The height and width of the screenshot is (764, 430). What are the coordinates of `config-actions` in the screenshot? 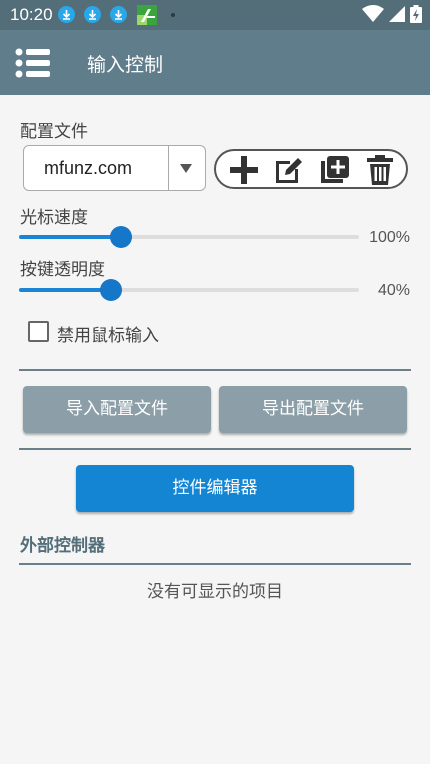 It's located at (311, 169).